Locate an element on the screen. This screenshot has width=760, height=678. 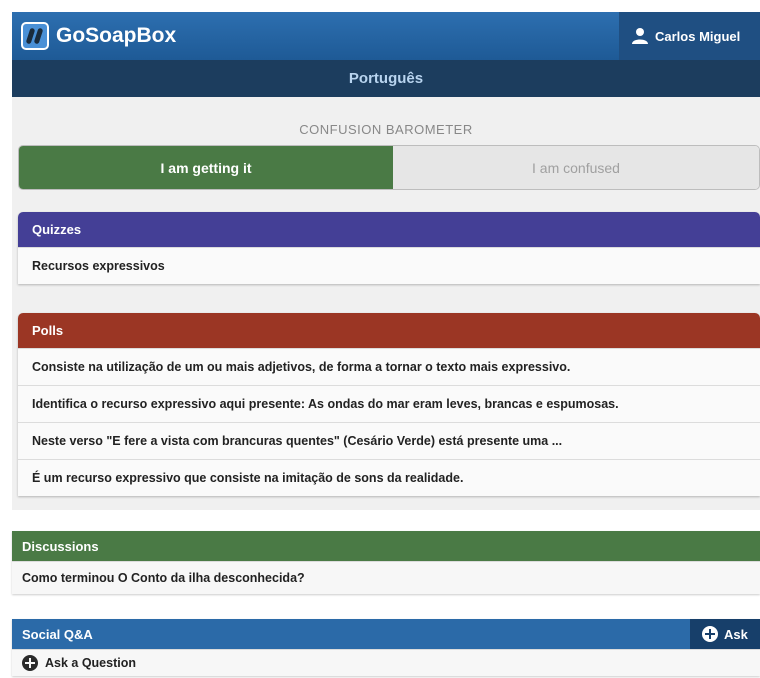
quizzes-card: Quizzes Recursos expressivos is located at coordinates (389, 248).